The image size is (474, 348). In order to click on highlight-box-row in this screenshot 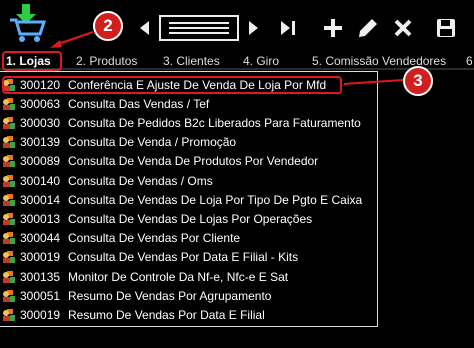, I will do `click(172, 85)`.